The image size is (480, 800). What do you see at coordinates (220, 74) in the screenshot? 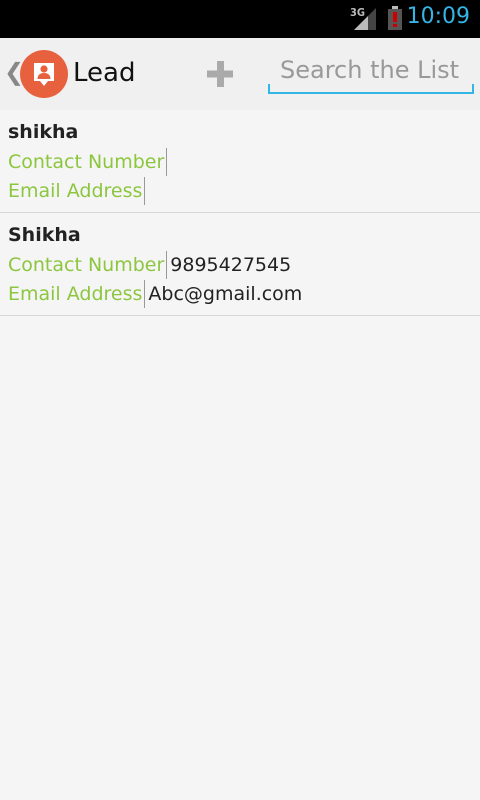
I see `add-lead-button` at bounding box center [220, 74].